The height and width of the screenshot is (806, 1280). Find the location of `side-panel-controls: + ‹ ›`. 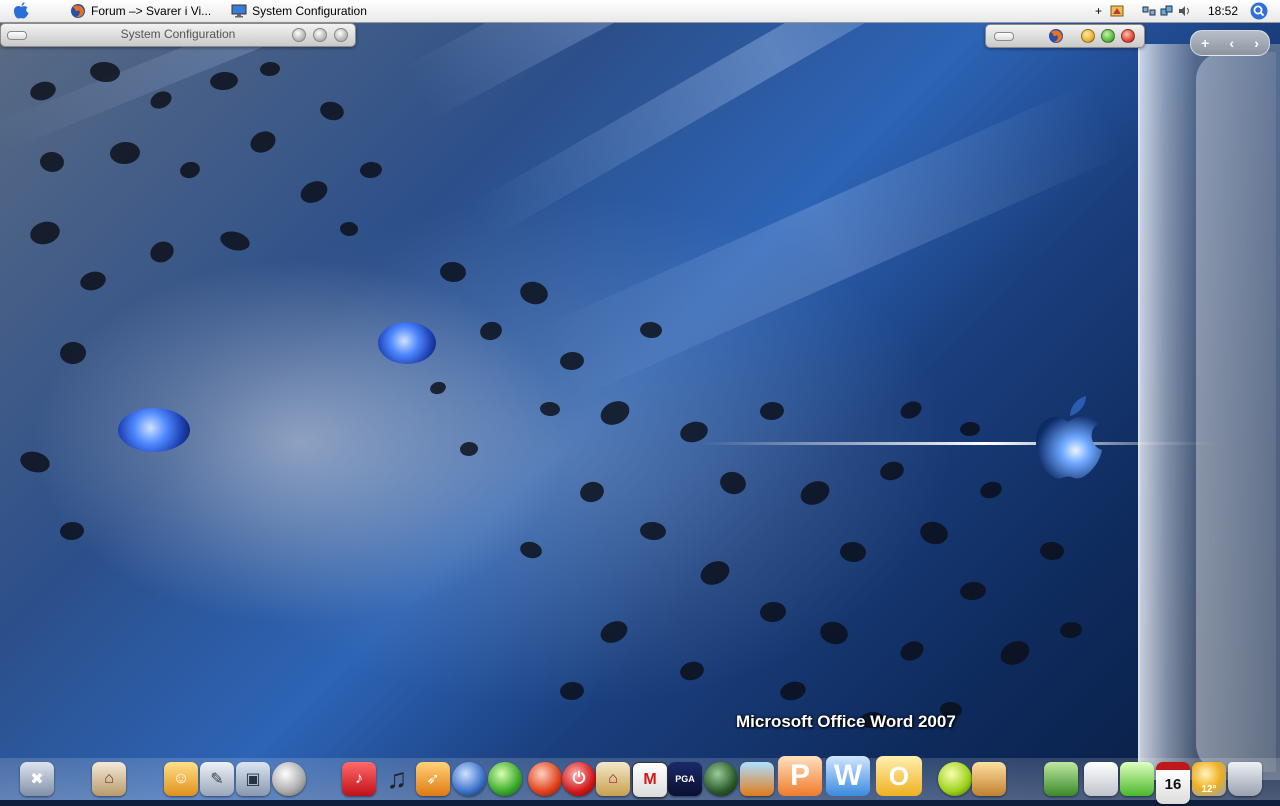

side-panel-controls: + ‹ › is located at coordinates (1230, 43).